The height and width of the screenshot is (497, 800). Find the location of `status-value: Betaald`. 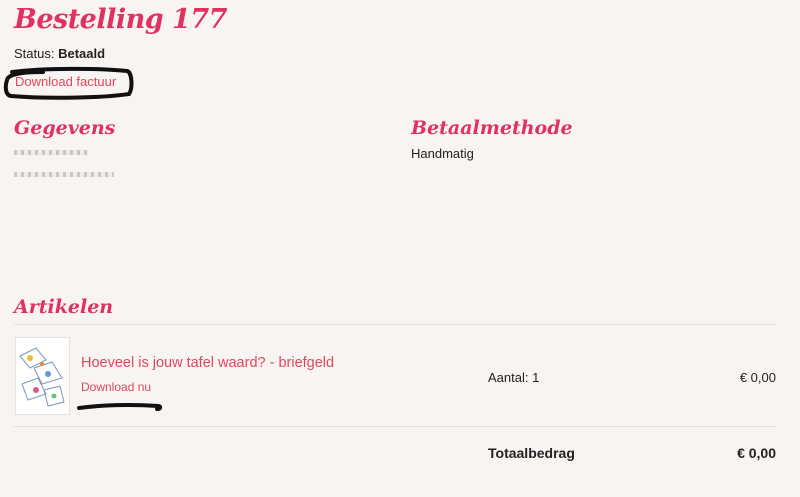

status-value: Betaald is located at coordinates (82, 53).